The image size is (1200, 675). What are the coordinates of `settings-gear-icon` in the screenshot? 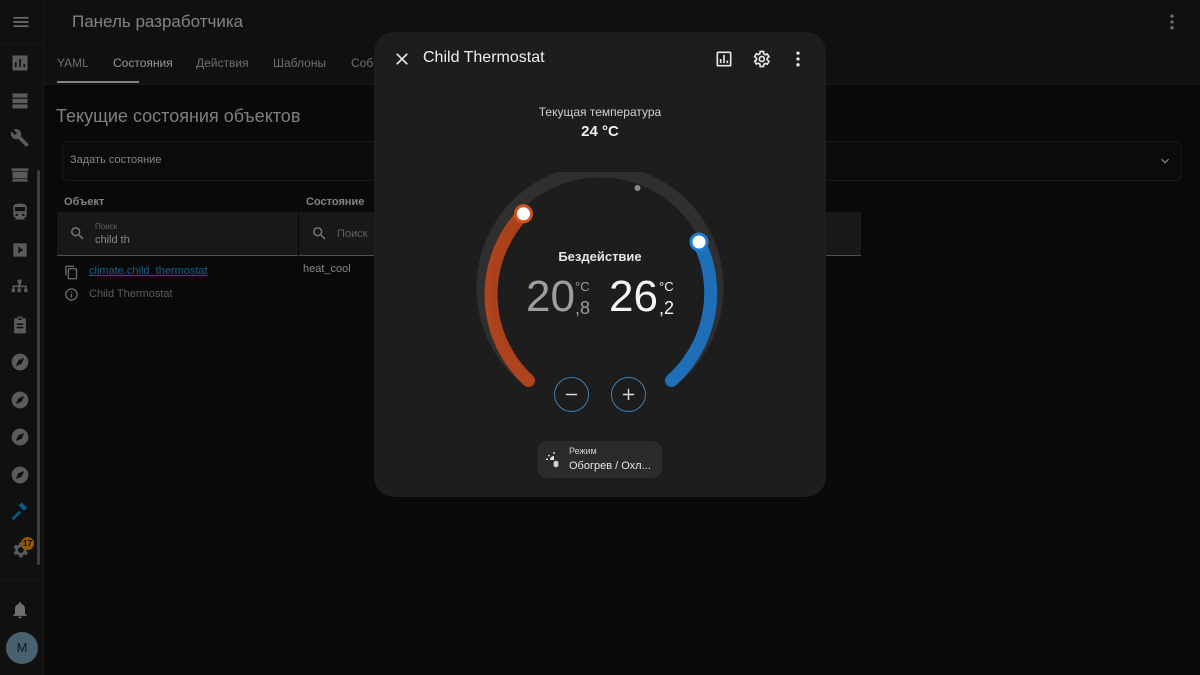 It's located at (761, 59).